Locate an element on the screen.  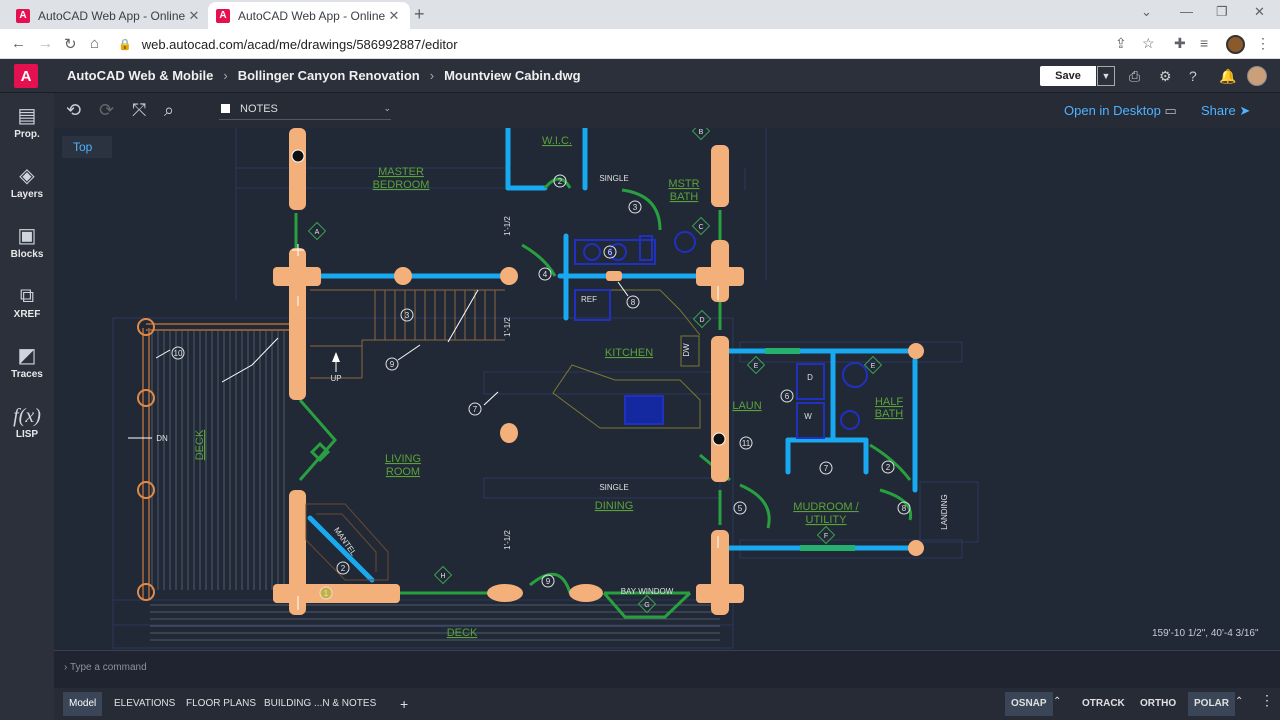
room-label: LIVING is located at coordinates (403, 459).